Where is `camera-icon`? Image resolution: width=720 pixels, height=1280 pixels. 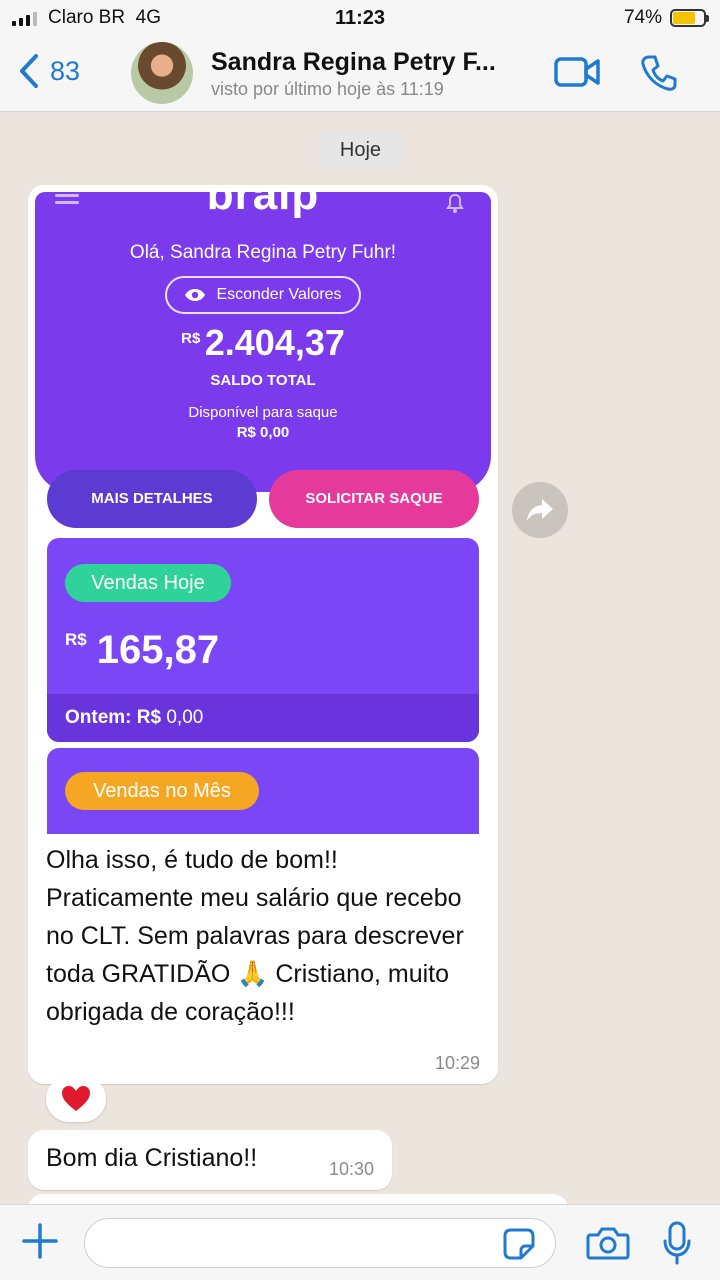 camera-icon is located at coordinates (608, 1243).